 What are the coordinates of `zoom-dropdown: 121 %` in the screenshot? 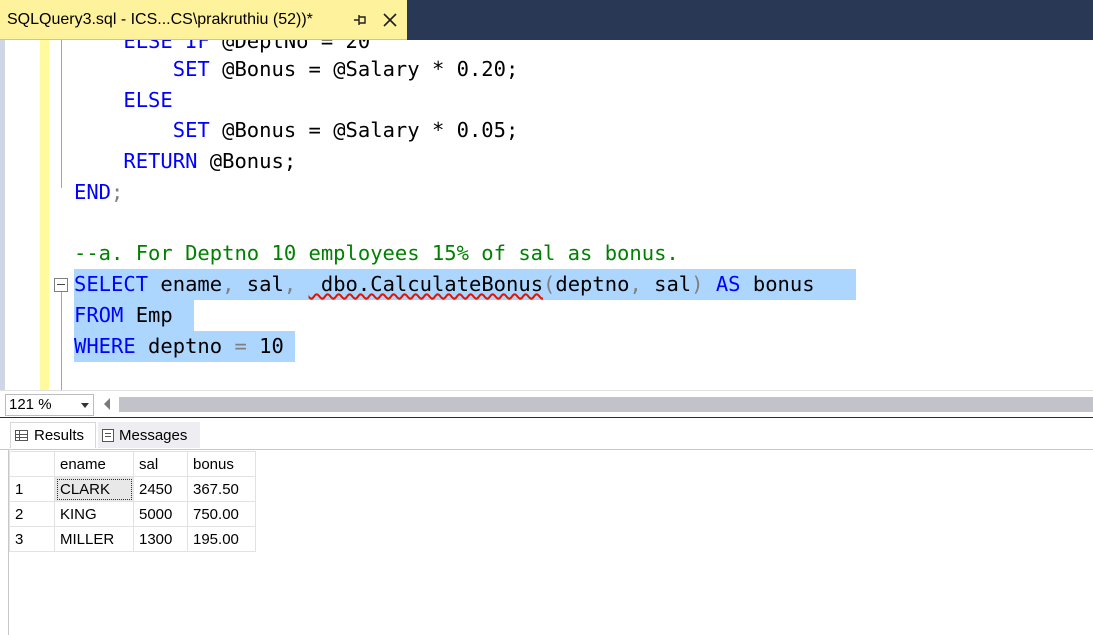 It's located at (49, 405).